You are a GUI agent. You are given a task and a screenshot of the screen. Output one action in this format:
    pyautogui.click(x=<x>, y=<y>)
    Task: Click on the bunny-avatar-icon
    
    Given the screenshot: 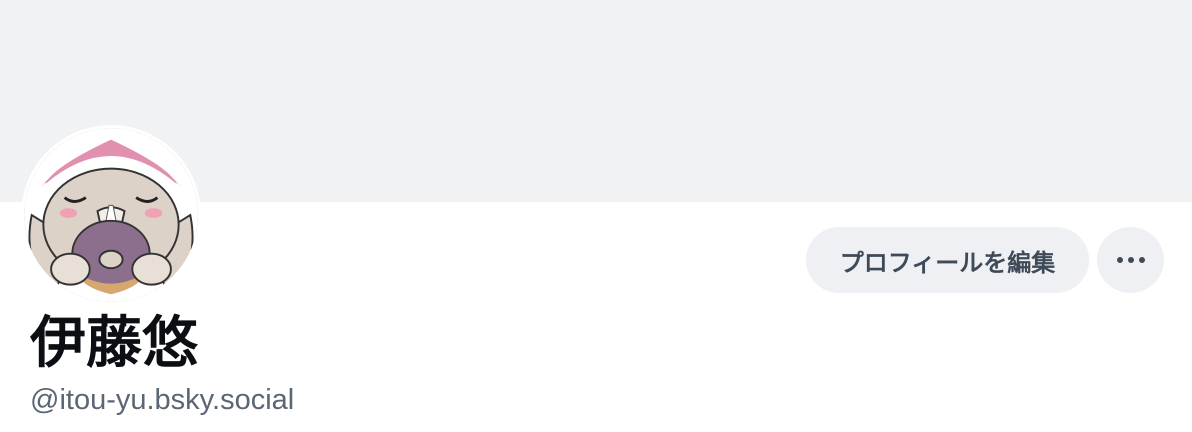 What is the action you would take?
    pyautogui.click(x=111, y=215)
    